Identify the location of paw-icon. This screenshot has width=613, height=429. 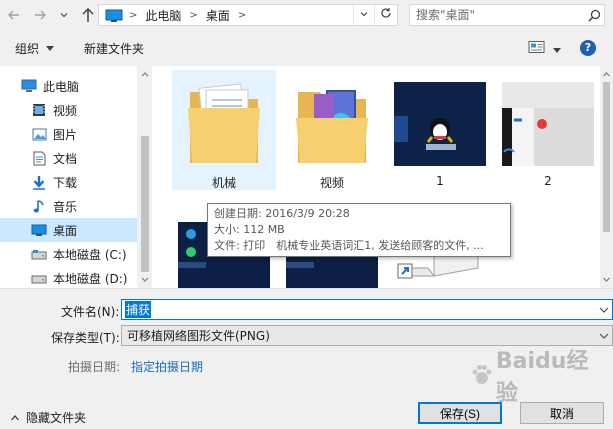
(482, 374).